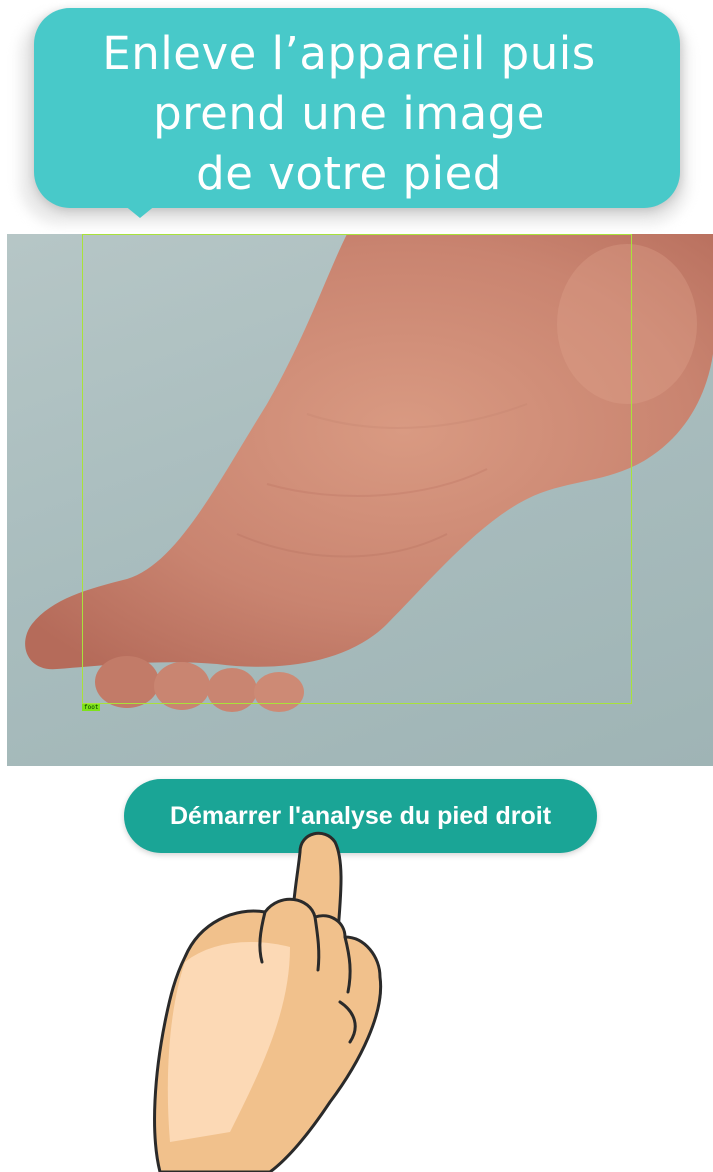 The height and width of the screenshot is (1172, 713). Describe the element at coordinates (349, 173) in the screenshot. I see `instruction-line-3: de votre pied` at that location.